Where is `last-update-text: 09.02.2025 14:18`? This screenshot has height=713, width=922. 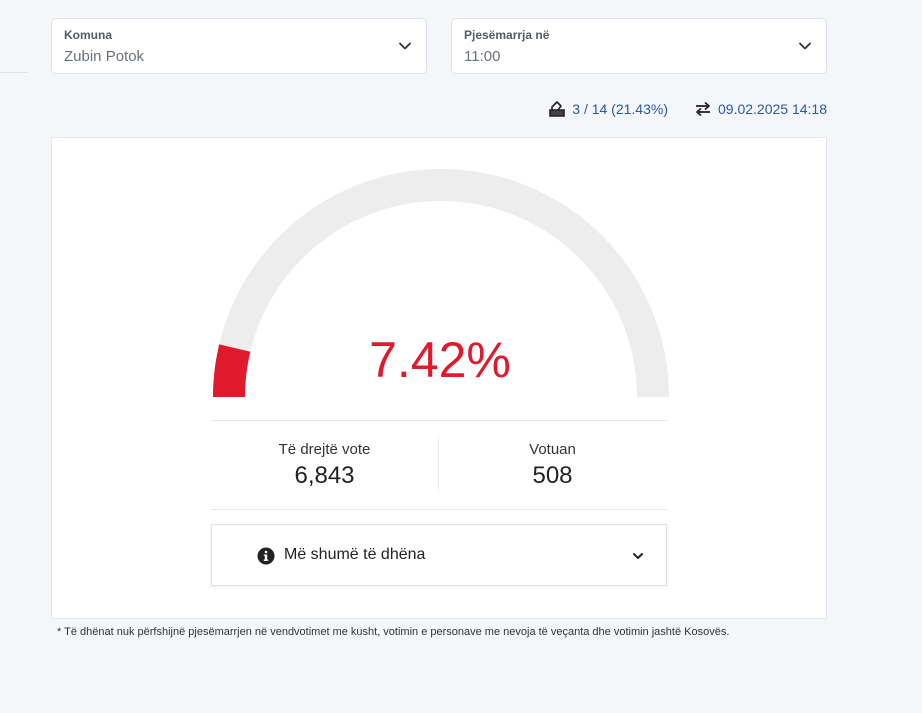
last-update-text: 09.02.2025 14:18 is located at coordinates (772, 109).